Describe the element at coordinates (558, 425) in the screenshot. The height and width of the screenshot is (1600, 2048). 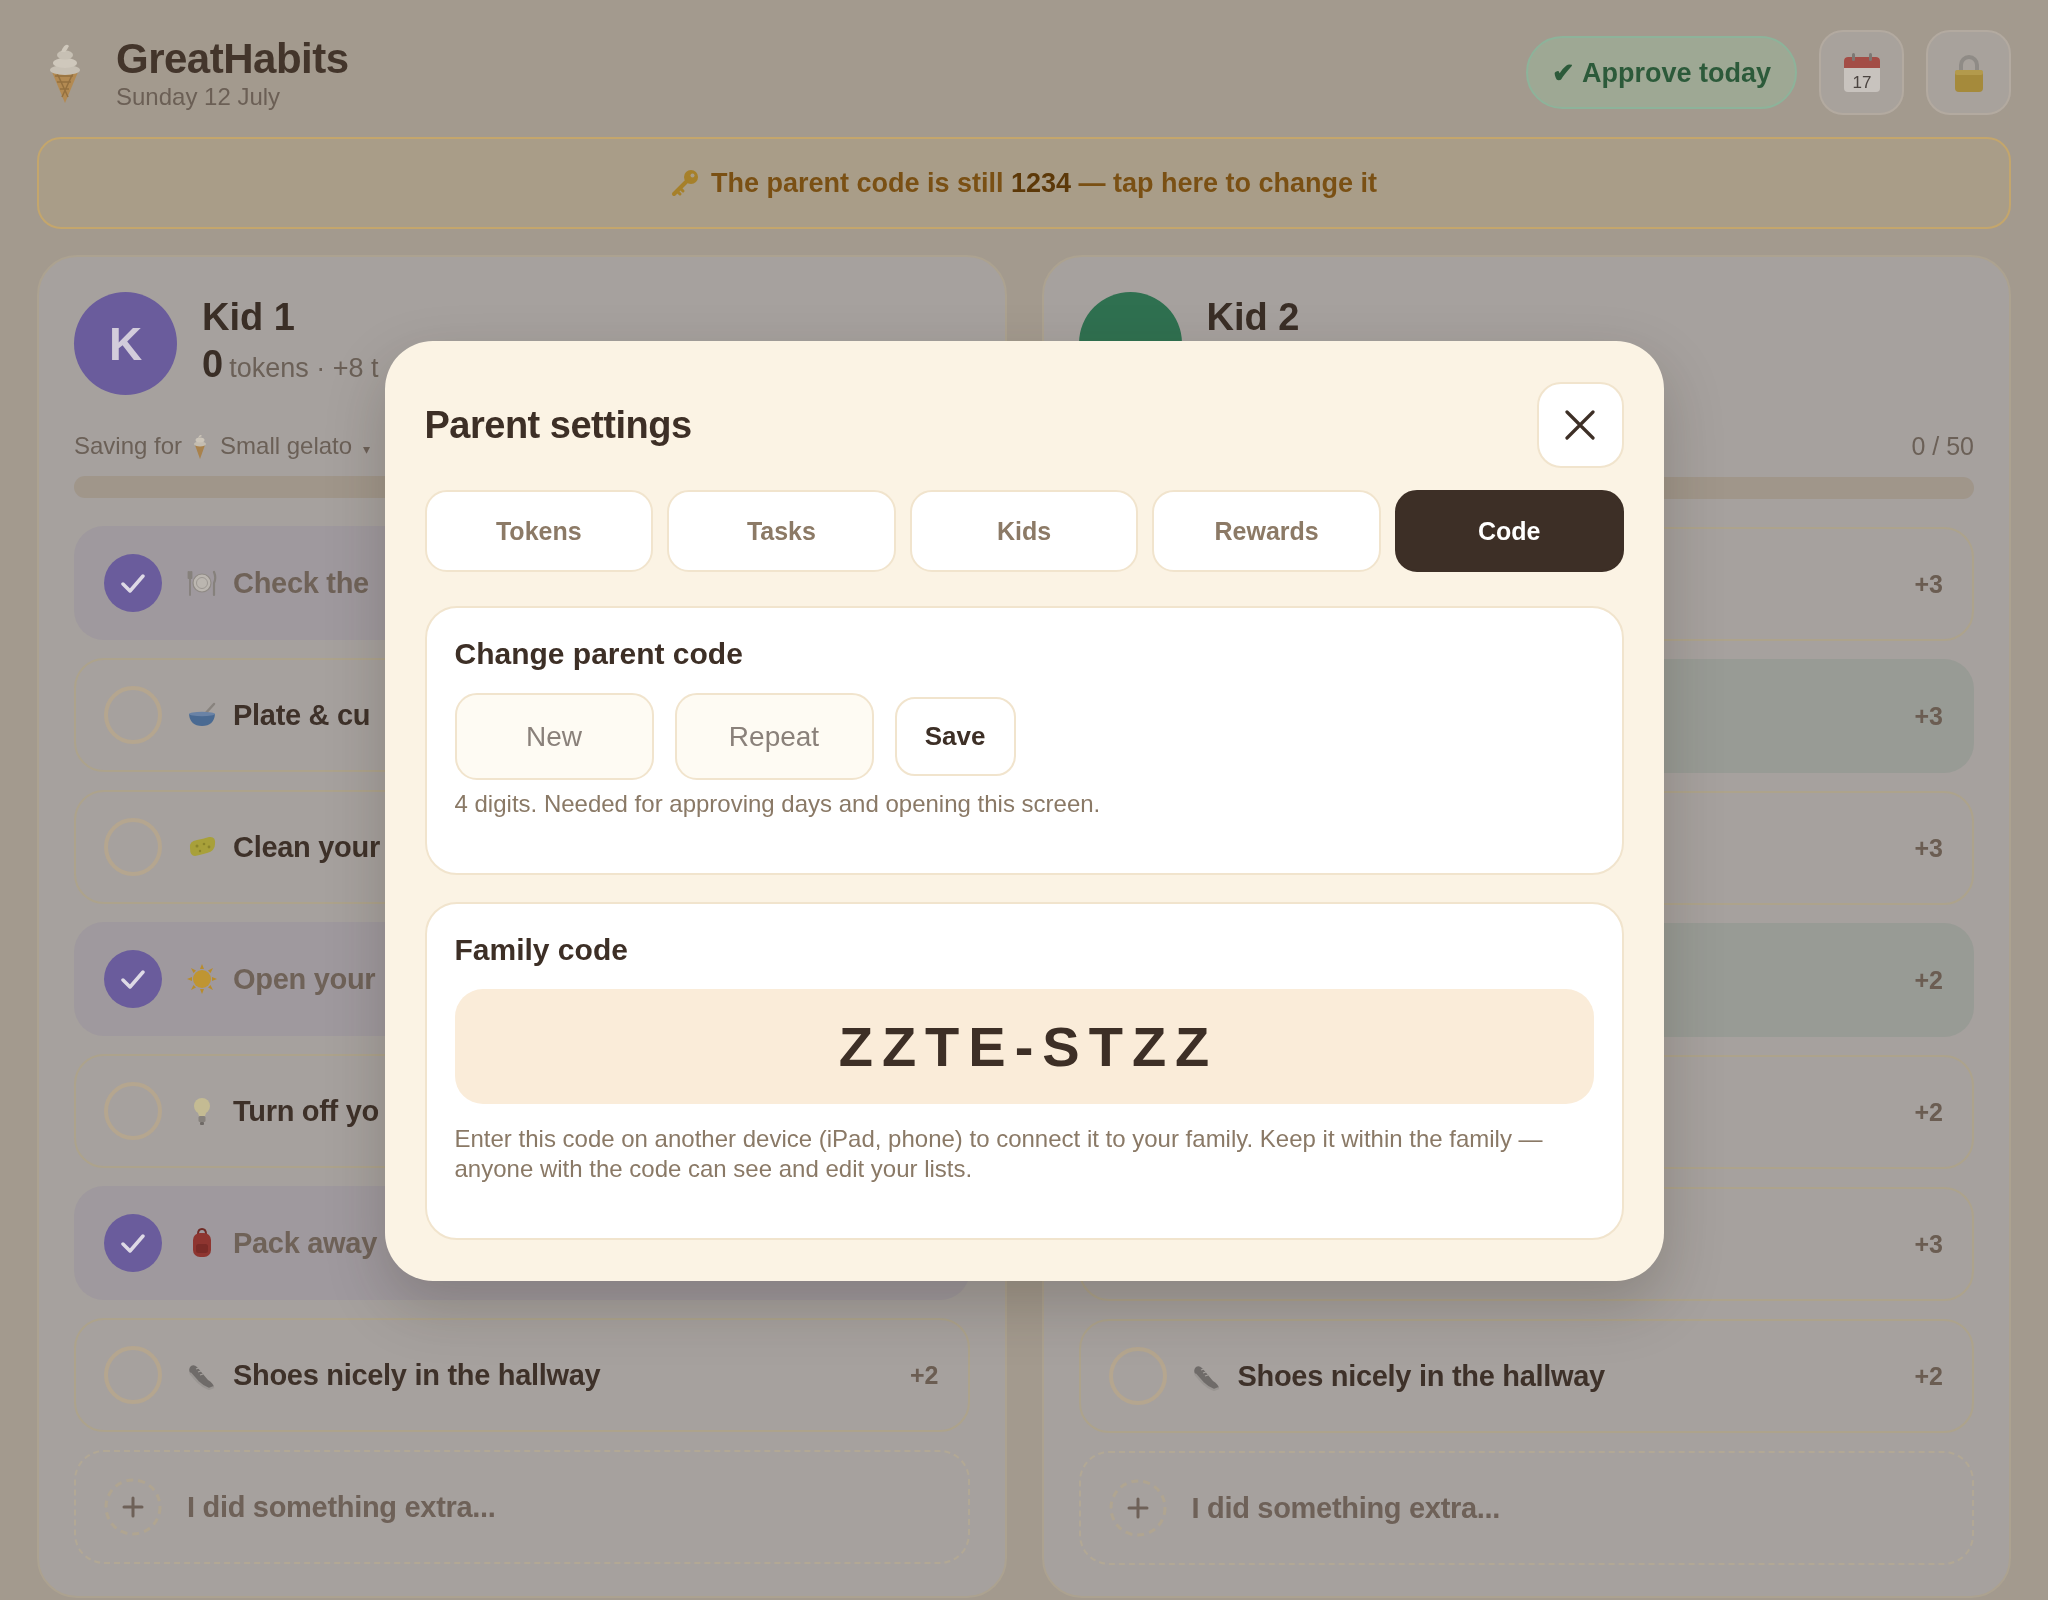
I see `dialog-title: Parent settings` at that location.